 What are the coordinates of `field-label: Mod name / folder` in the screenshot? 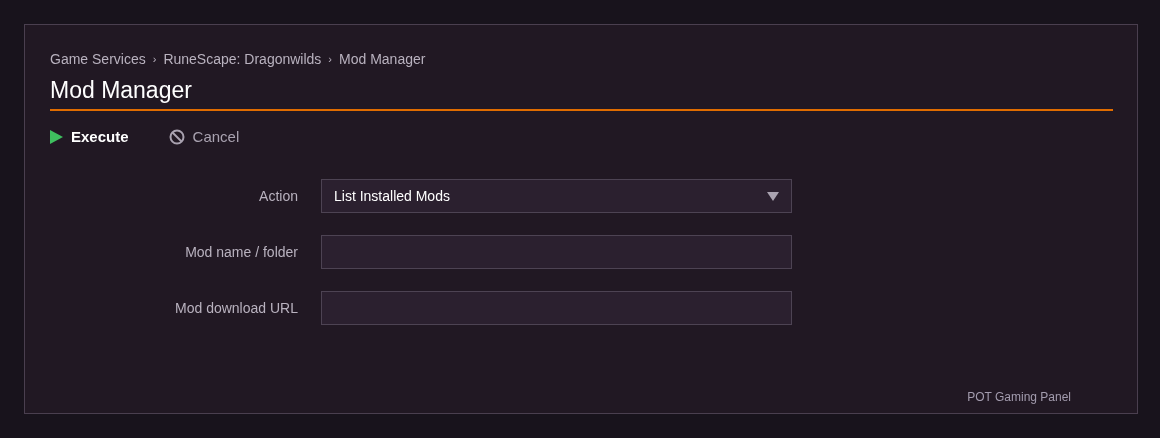 It's located at (241, 252).